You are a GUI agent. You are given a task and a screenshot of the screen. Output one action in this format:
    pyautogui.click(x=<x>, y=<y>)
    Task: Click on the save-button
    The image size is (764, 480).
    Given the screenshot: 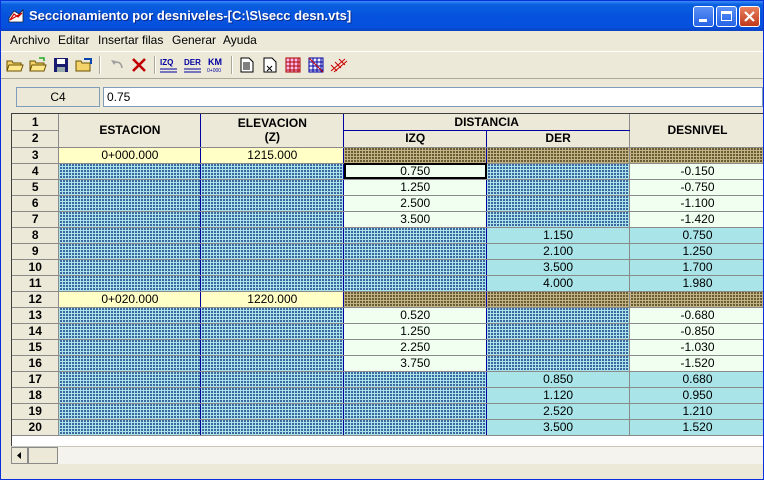 What is the action you would take?
    pyautogui.click(x=61, y=65)
    